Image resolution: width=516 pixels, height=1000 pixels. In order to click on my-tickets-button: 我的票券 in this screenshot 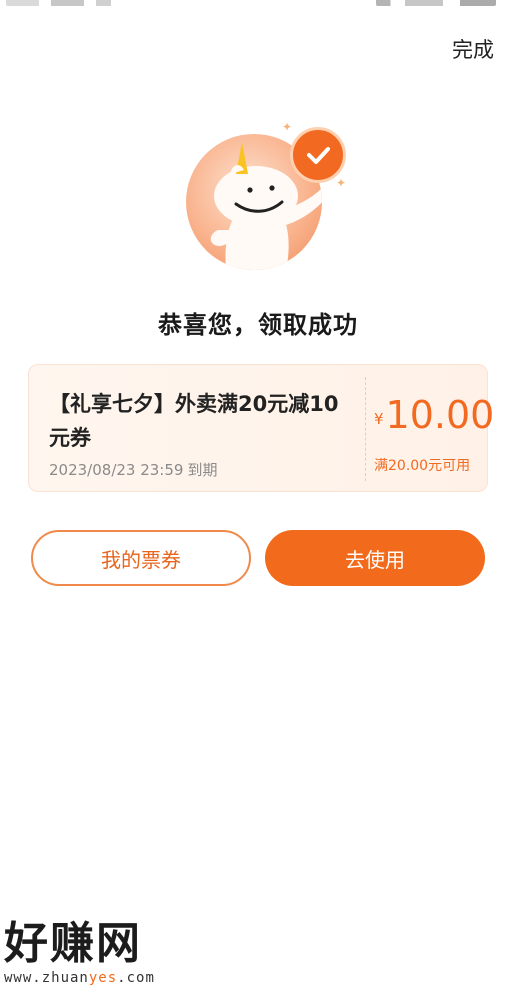, I will do `click(141, 558)`.